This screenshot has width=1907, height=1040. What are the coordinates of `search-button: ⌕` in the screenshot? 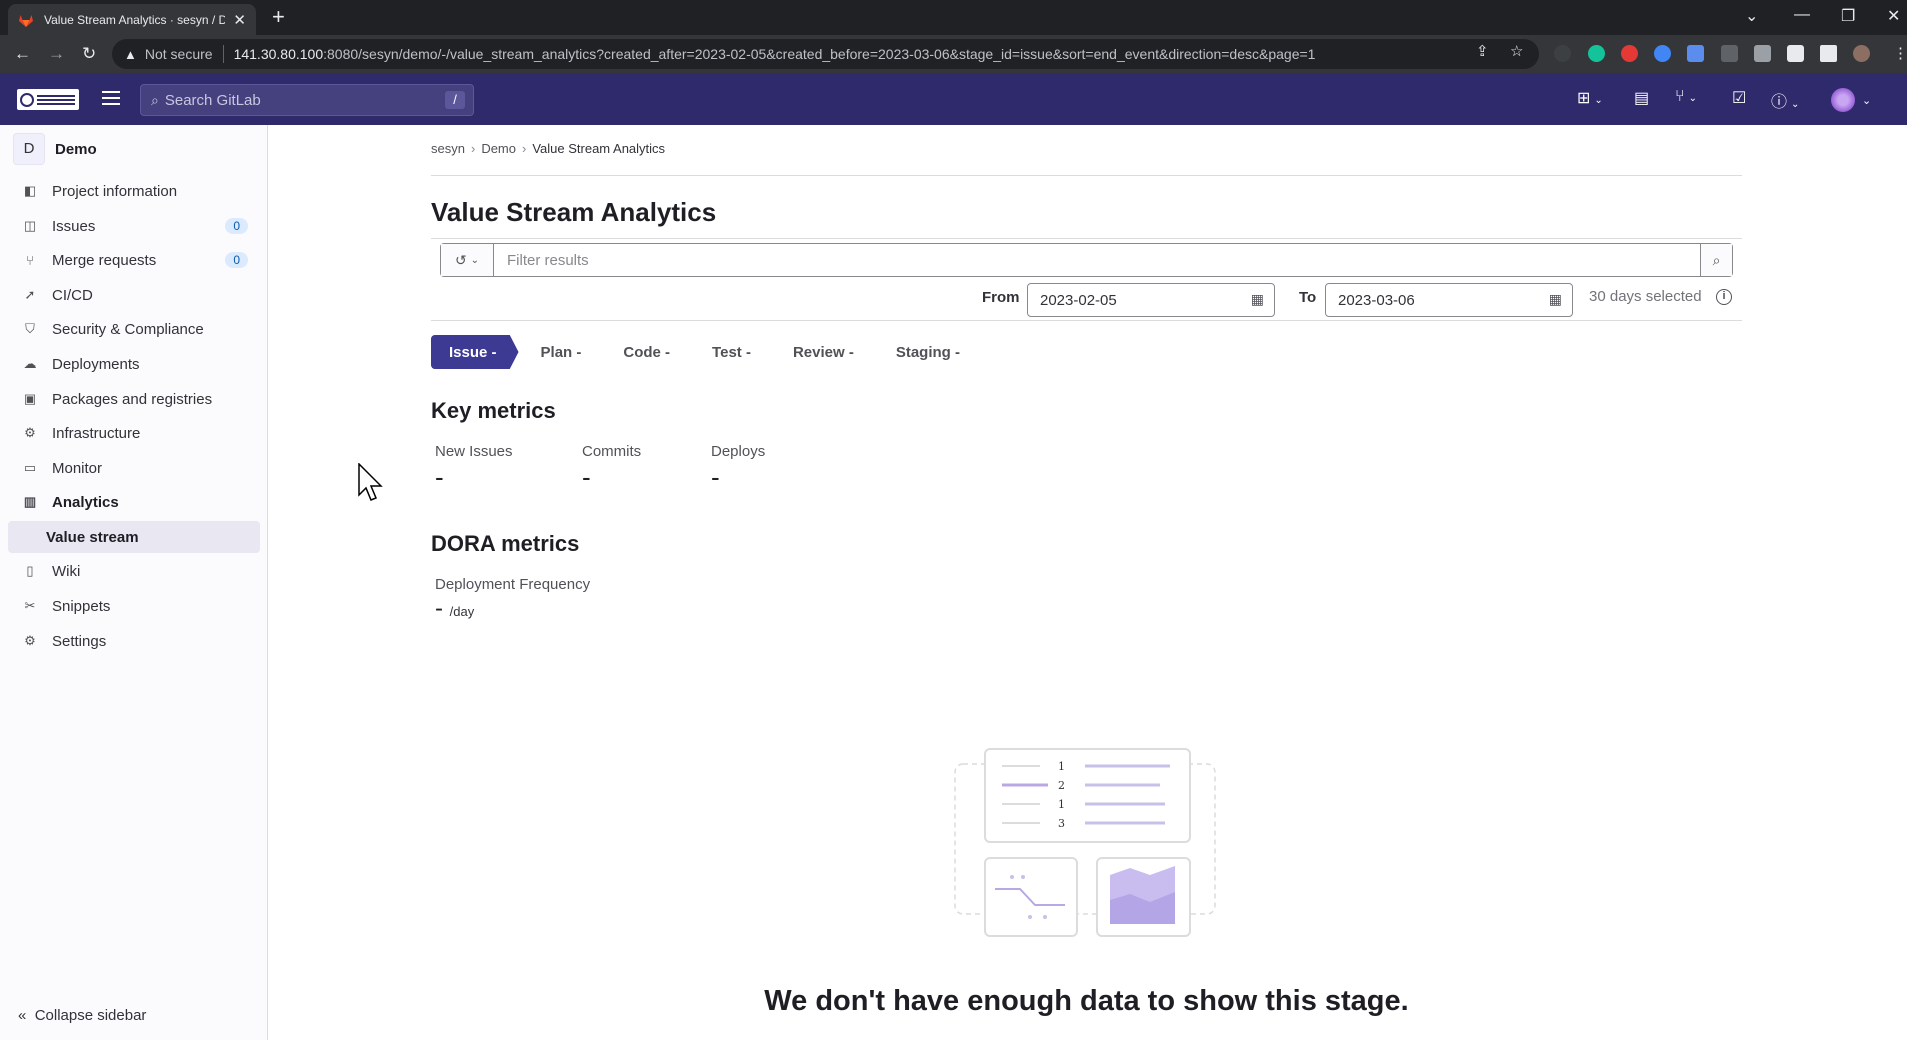 It's located at (1716, 260).